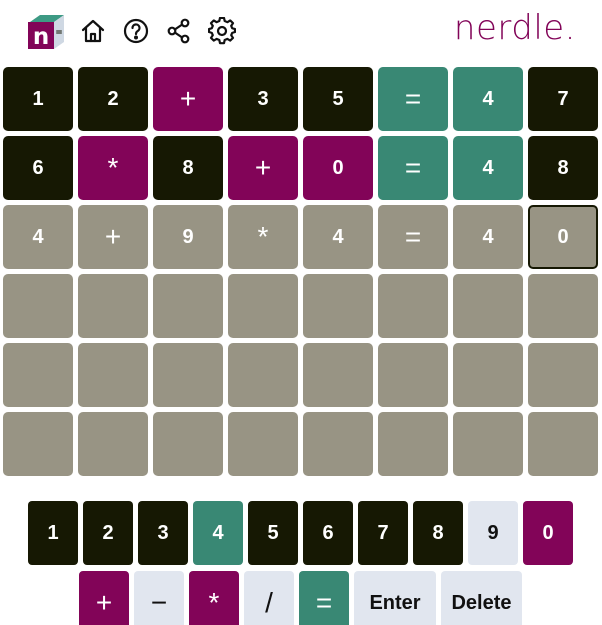  I want to click on key-4: 4, so click(218, 533).